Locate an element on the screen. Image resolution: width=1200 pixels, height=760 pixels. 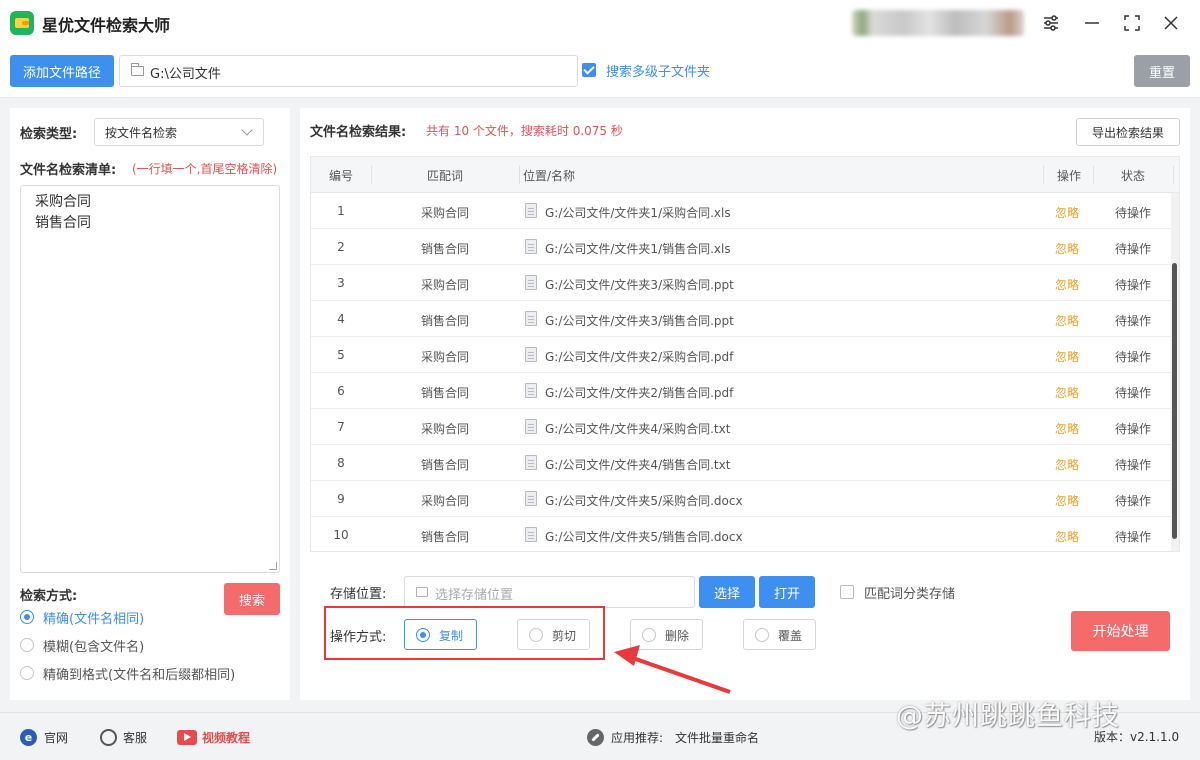
classify-checkbox is located at coordinates (847, 592).